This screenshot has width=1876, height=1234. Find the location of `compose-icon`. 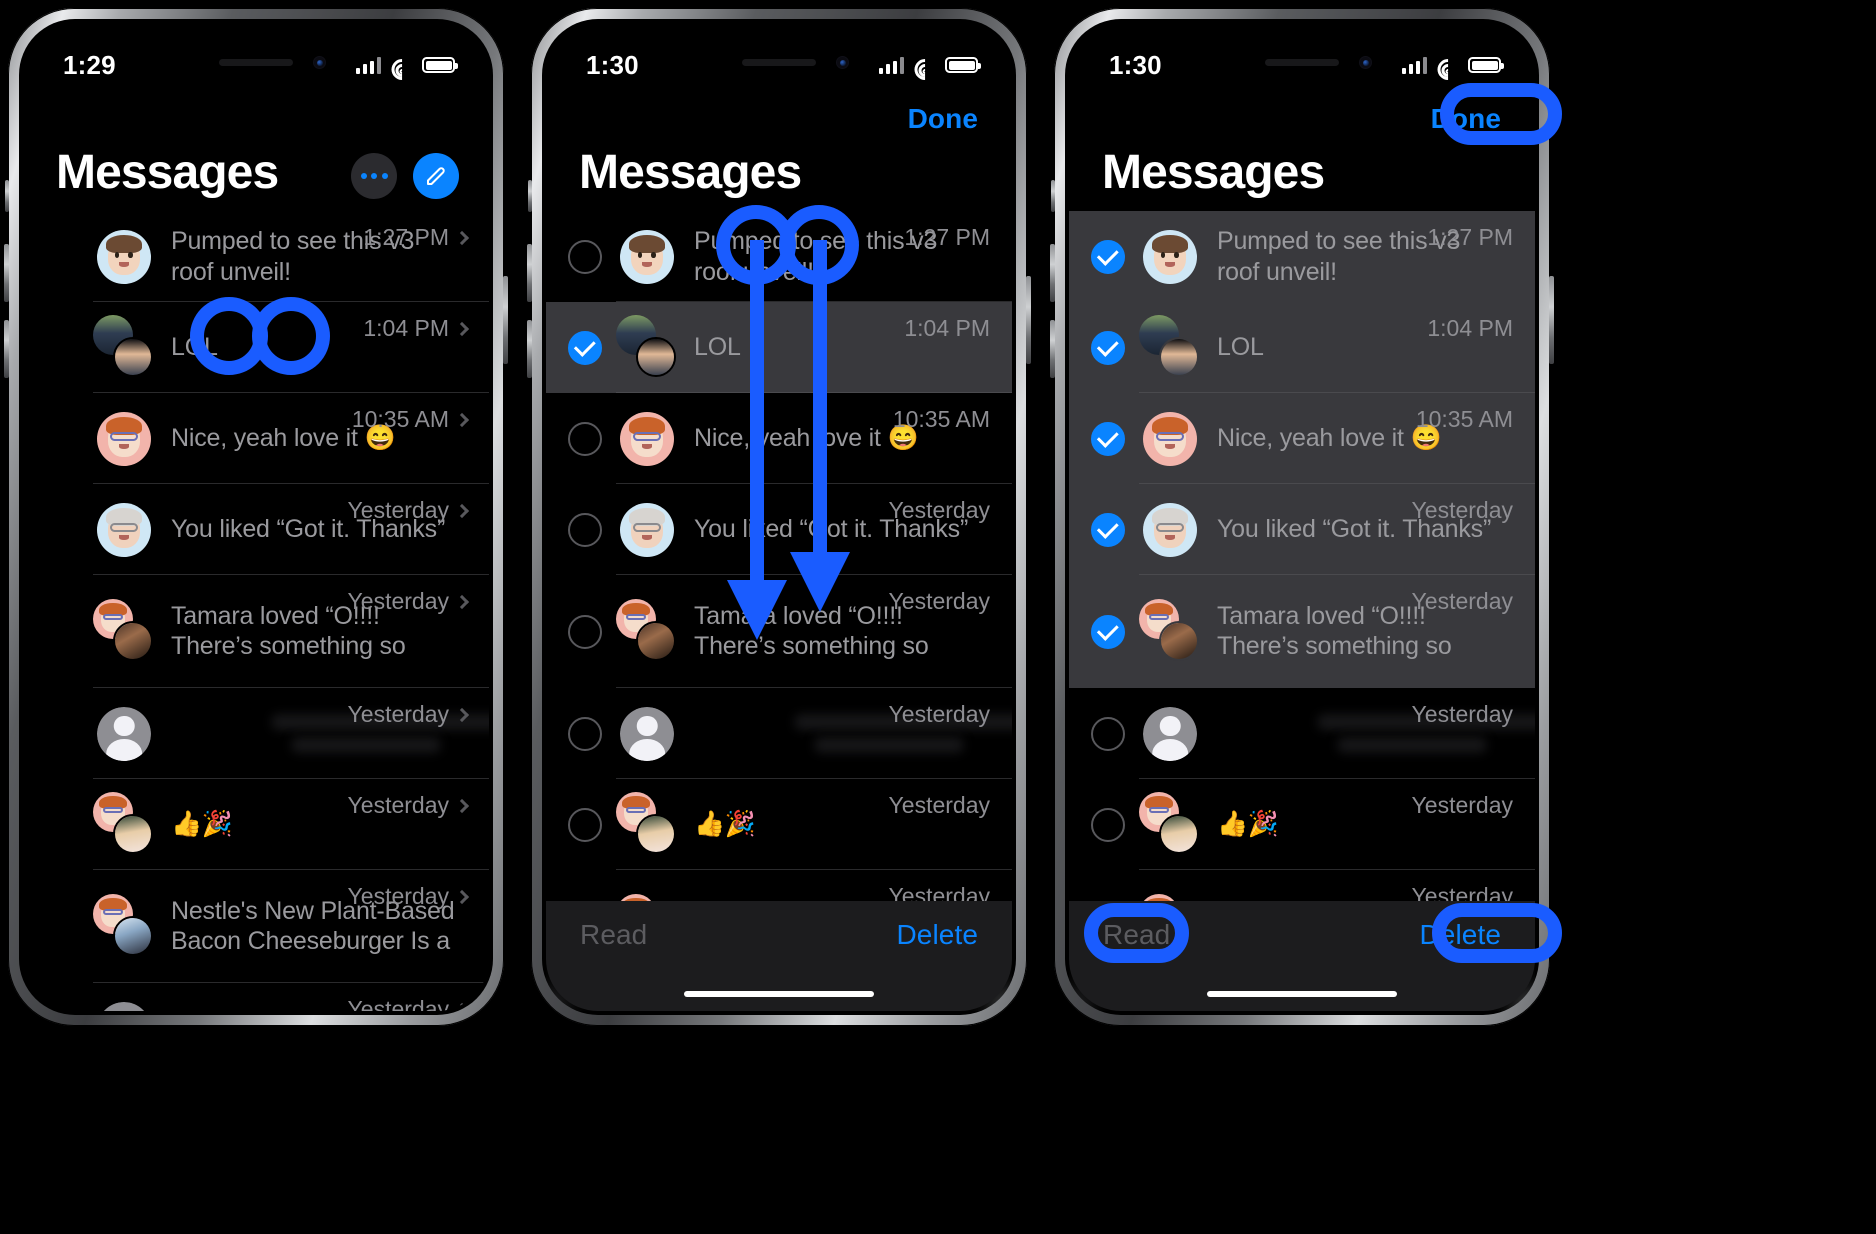

compose-icon is located at coordinates (436, 176).